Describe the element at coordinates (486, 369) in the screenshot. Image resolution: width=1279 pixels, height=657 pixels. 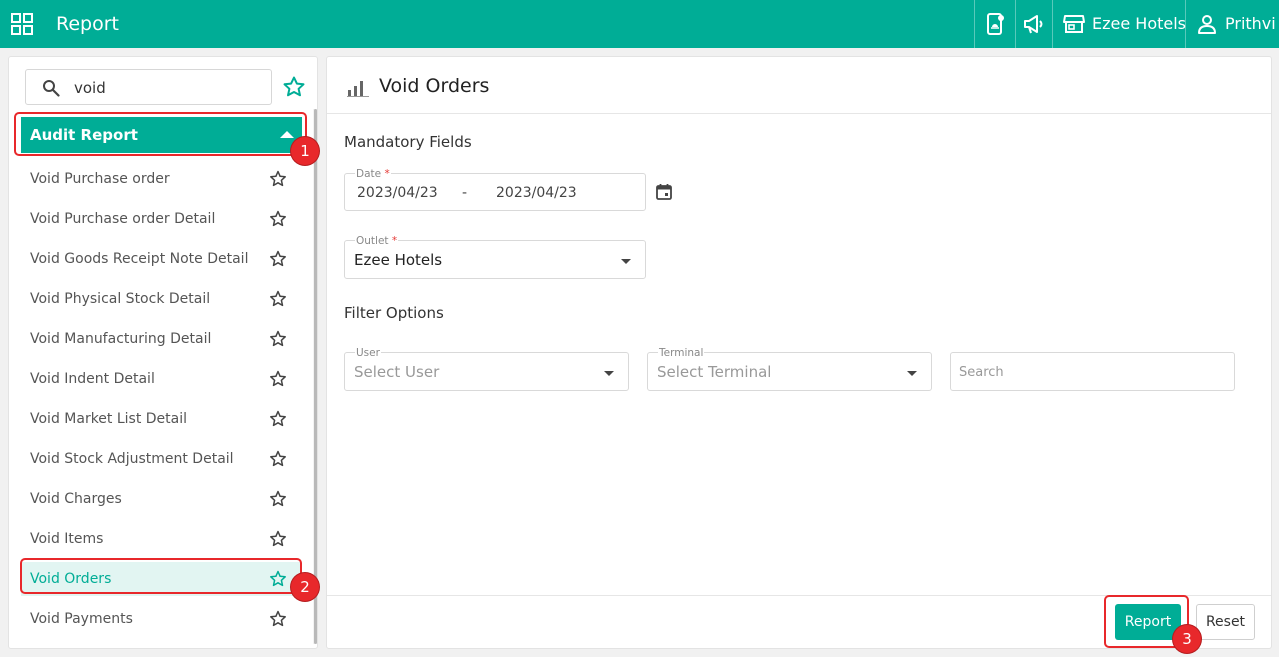
I see `user-select: User Select User` at that location.